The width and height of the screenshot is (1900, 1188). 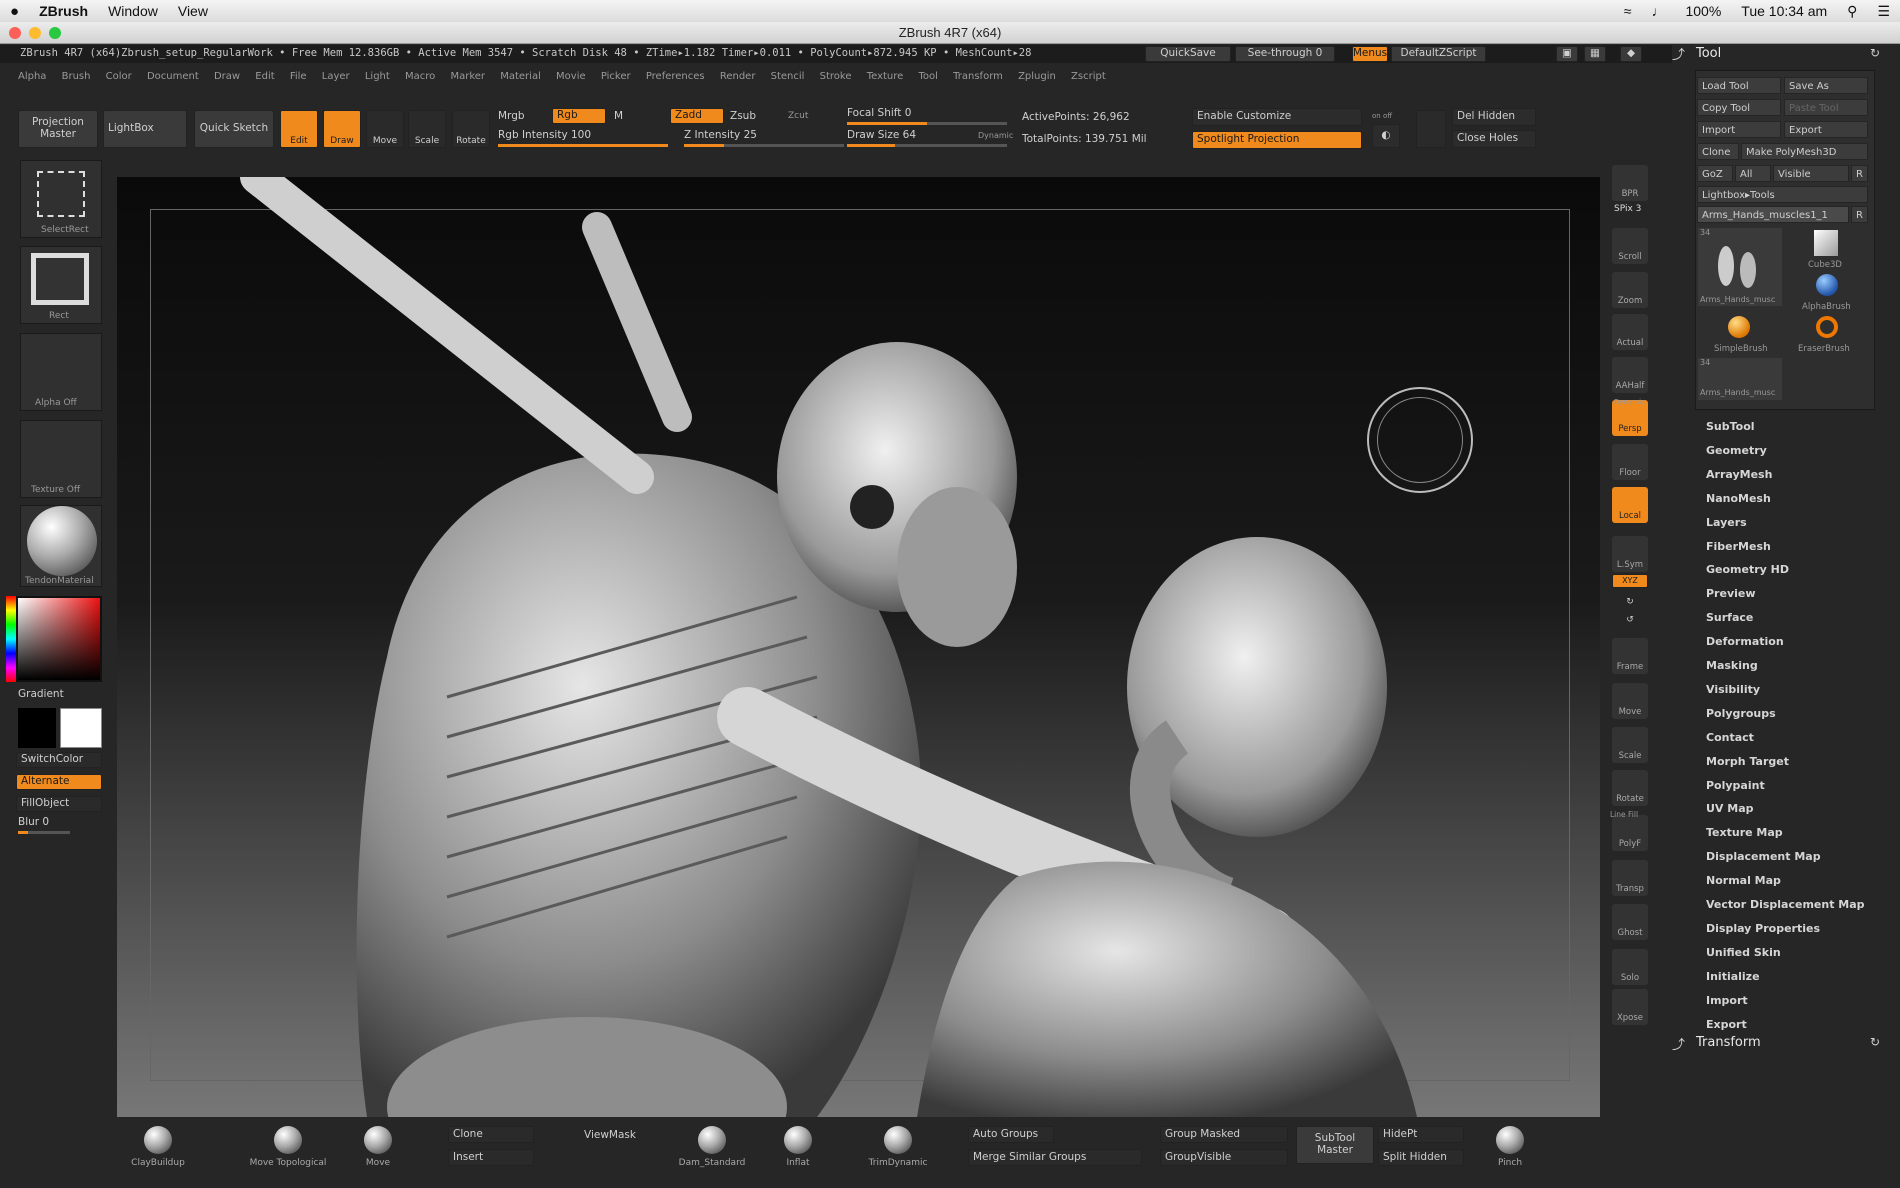 What do you see at coordinates (1088, 76) in the screenshot?
I see `menu-zscript: Zscript` at bounding box center [1088, 76].